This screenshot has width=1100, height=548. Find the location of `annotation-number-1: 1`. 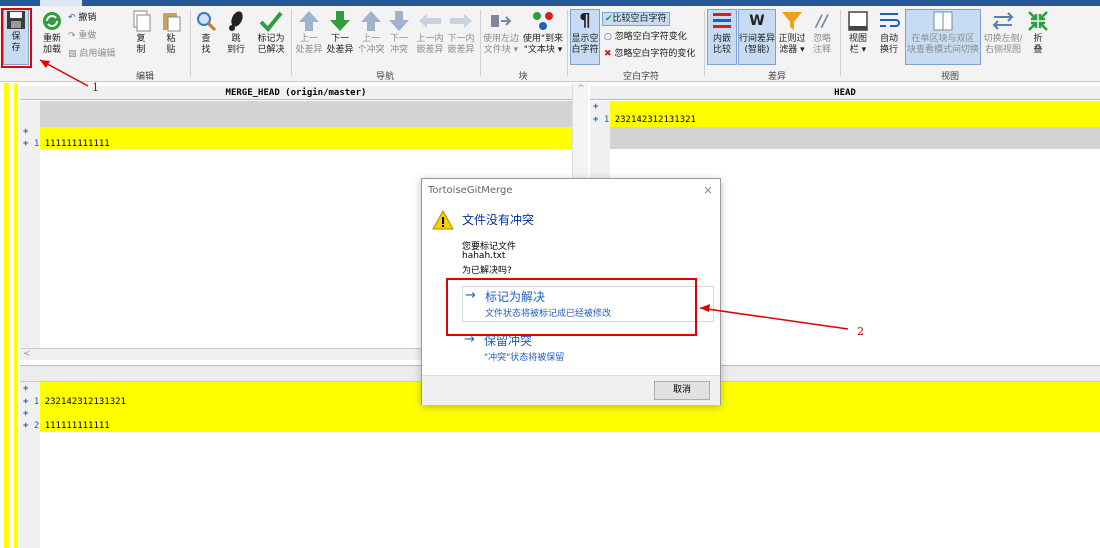

annotation-number-1: 1 is located at coordinates (95, 87).